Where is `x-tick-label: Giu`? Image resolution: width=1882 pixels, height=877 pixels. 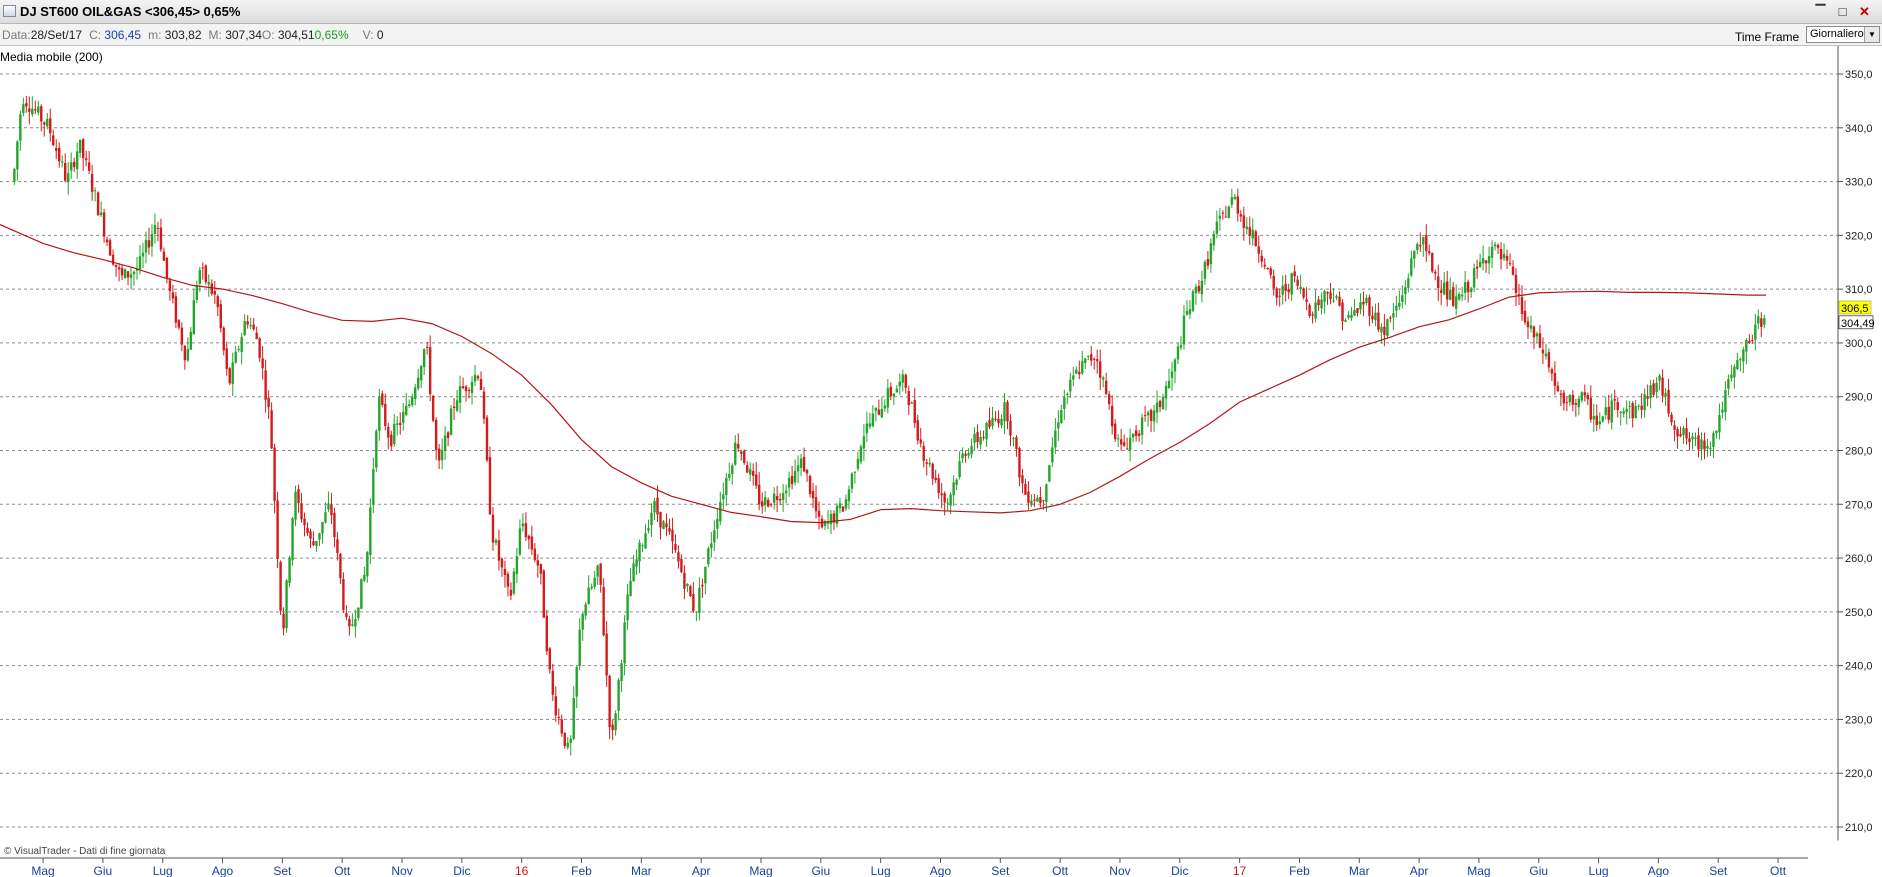
x-tick-label: Giu is located at coordinates (820, 870).